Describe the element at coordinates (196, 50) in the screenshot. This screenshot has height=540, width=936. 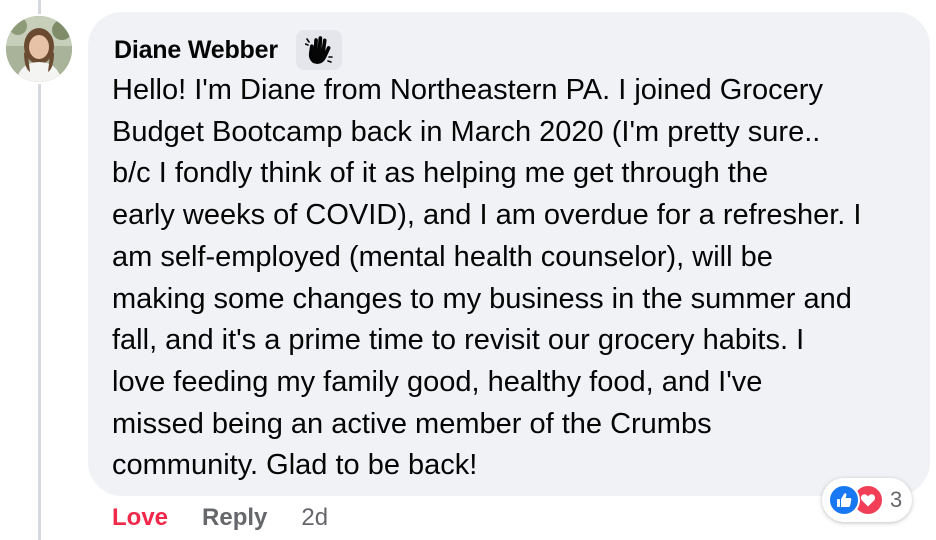
I see `author-name: Diane Webber` at that location.